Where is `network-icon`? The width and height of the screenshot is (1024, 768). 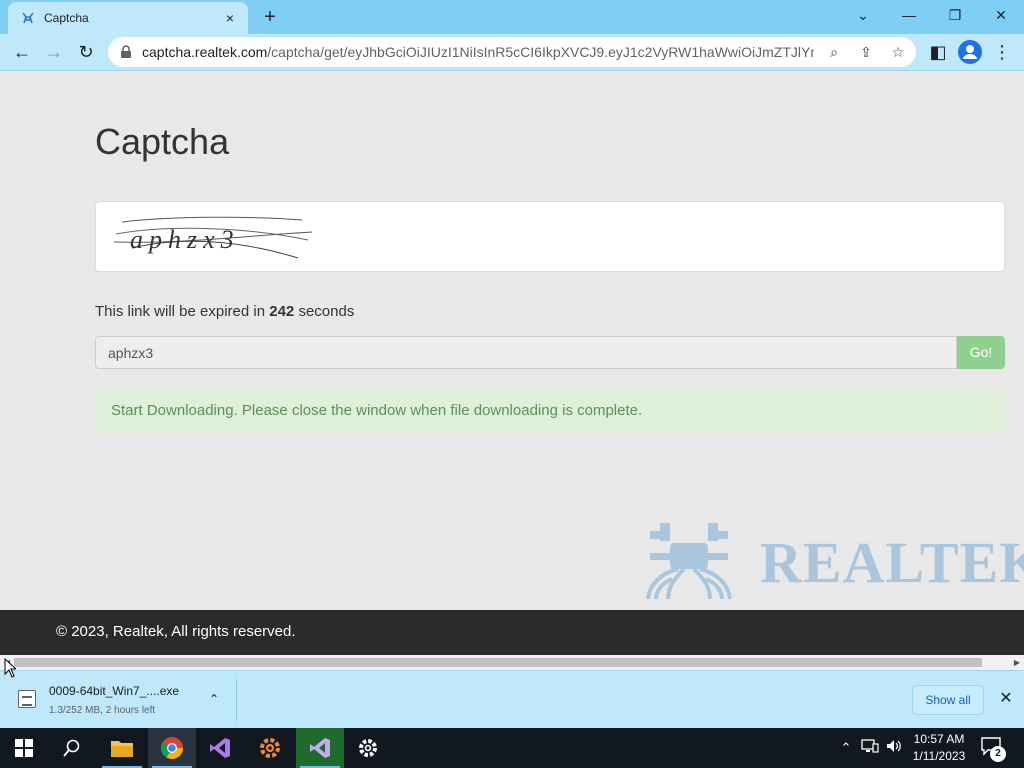 network-icon is located at coordinates (870, 748).